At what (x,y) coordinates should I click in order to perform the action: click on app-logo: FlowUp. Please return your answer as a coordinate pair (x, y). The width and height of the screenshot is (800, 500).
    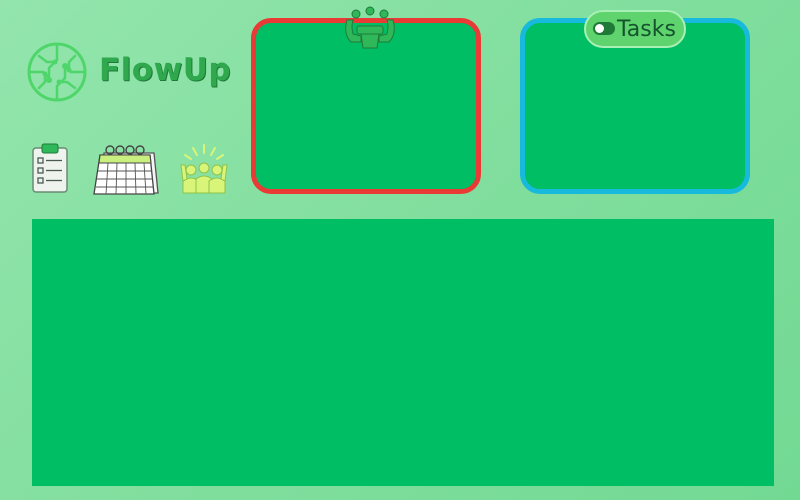
    Looking at the image, I should click on (128, 72).